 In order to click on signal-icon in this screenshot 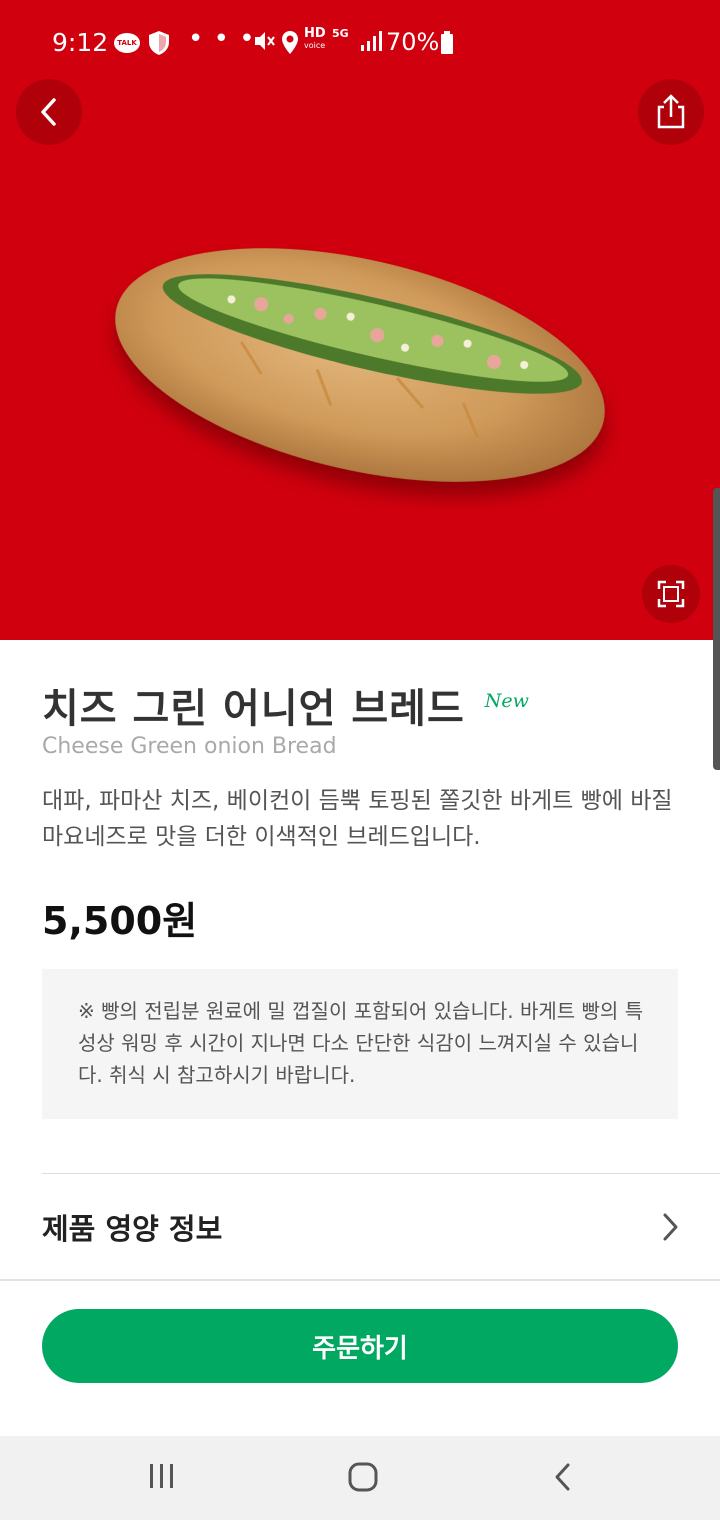, I will do `click(371, 44)`.